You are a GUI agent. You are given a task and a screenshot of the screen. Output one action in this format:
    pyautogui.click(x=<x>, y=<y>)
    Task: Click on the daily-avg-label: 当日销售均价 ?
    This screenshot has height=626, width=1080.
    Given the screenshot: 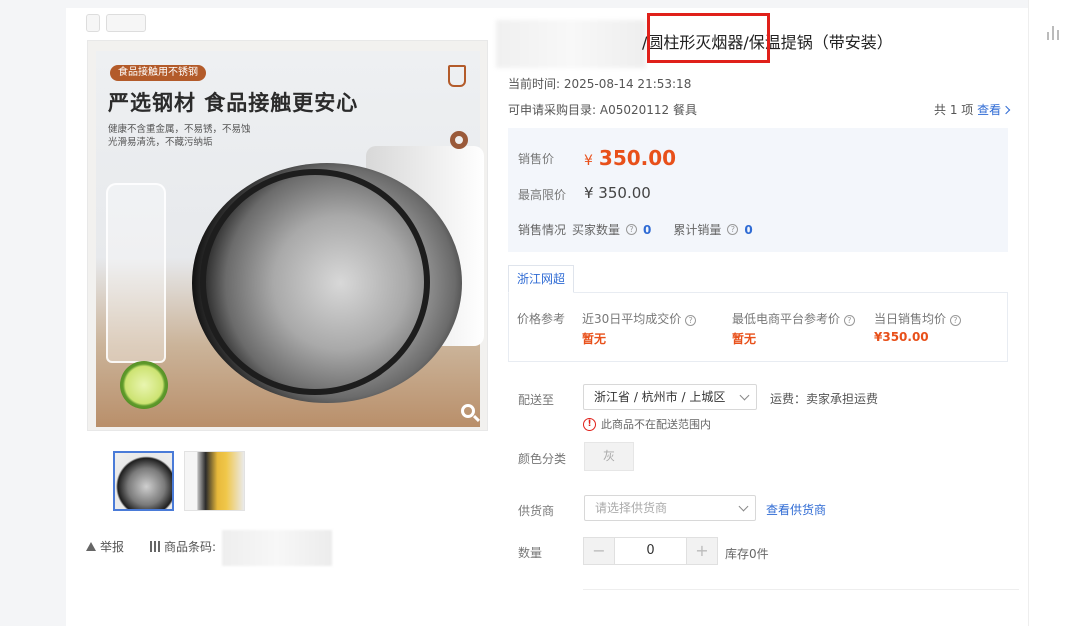 What is the action you would take?
    pyautogui.click(x=917, y=318)
    